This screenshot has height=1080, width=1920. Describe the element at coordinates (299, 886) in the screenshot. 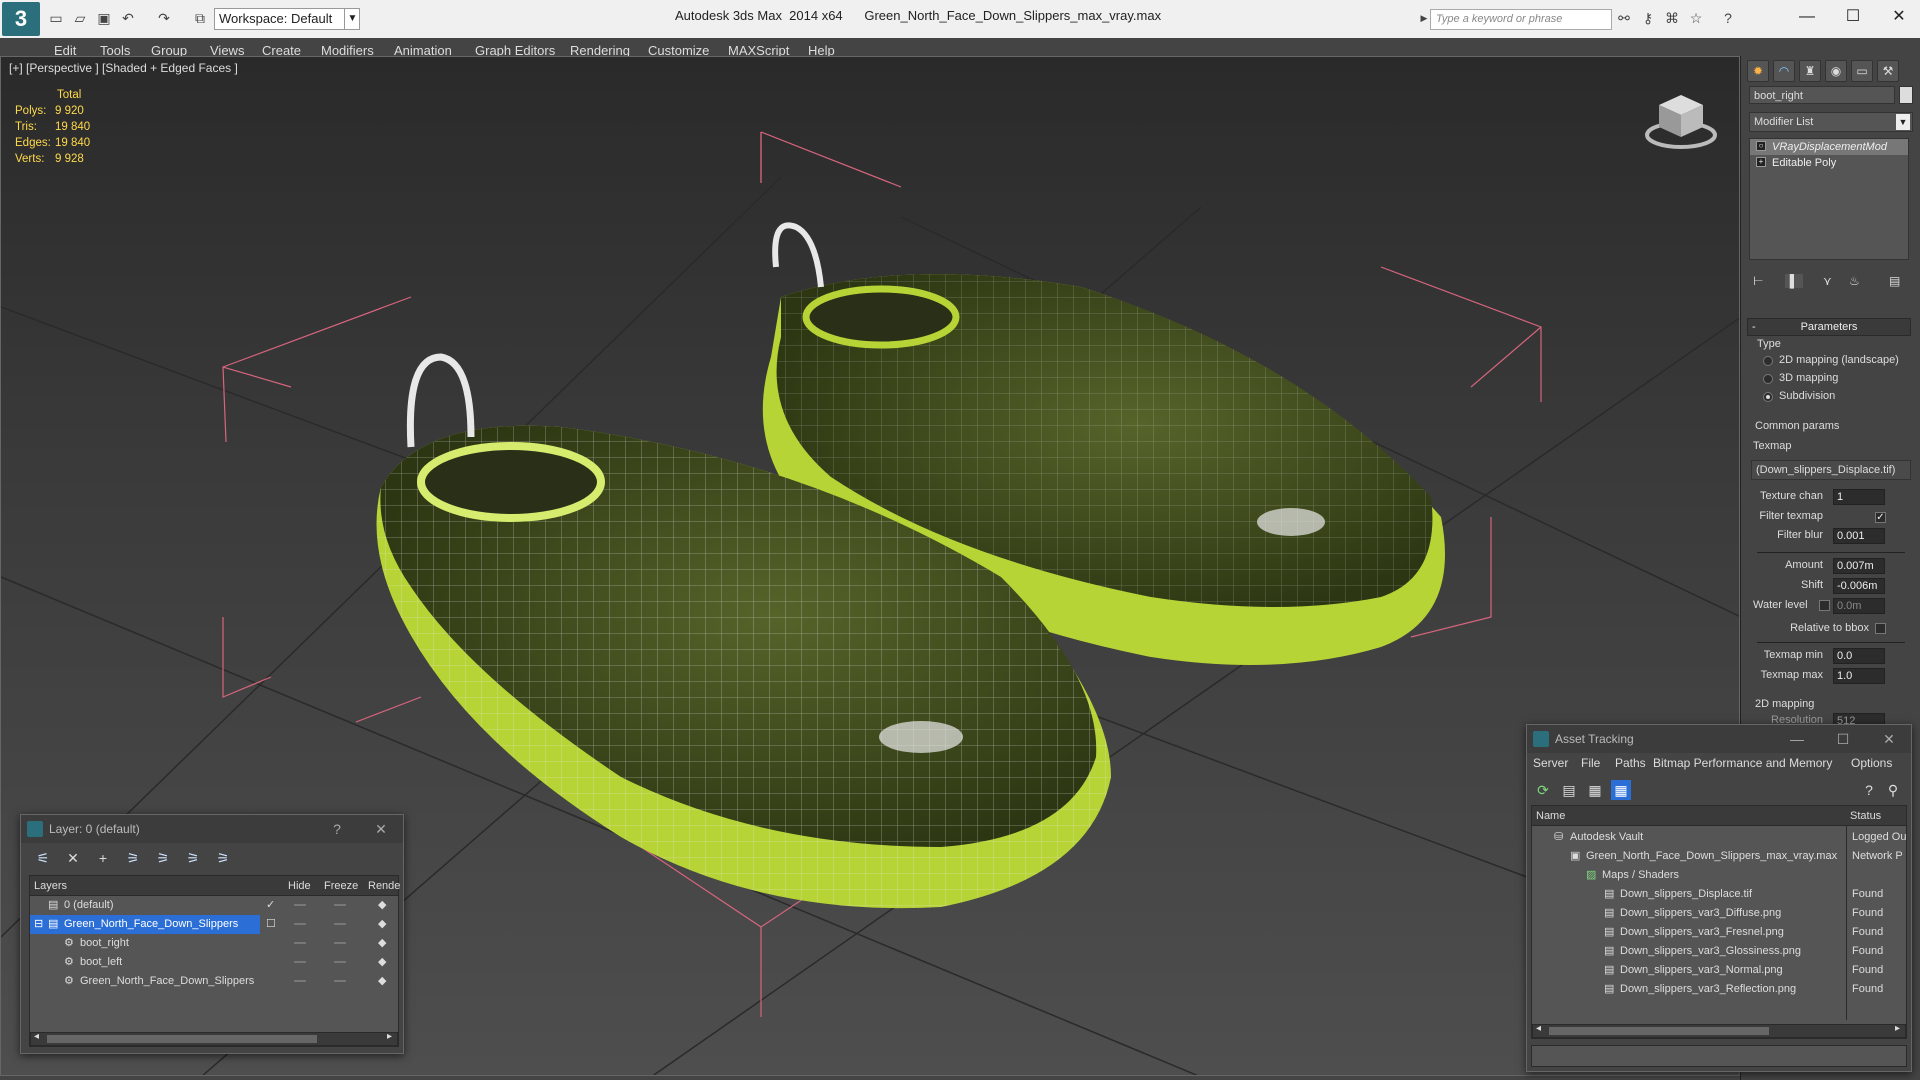

I see `col-hide: Hide` at that location.